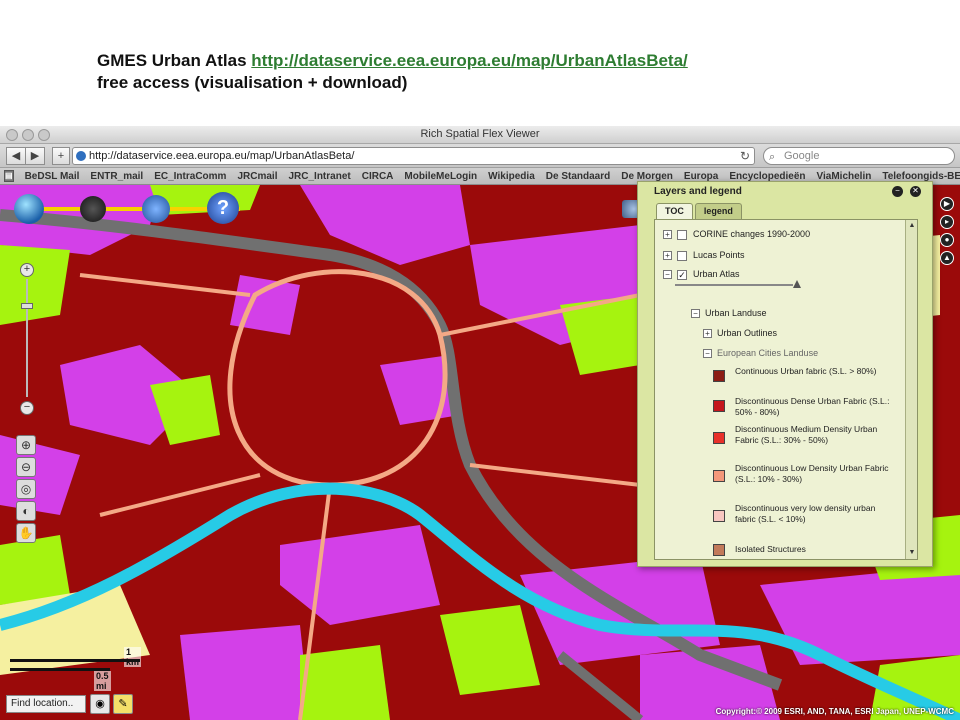 The image size is (960, 720). I want to click on bookmark-item: De Morgen, so click(647, 176).